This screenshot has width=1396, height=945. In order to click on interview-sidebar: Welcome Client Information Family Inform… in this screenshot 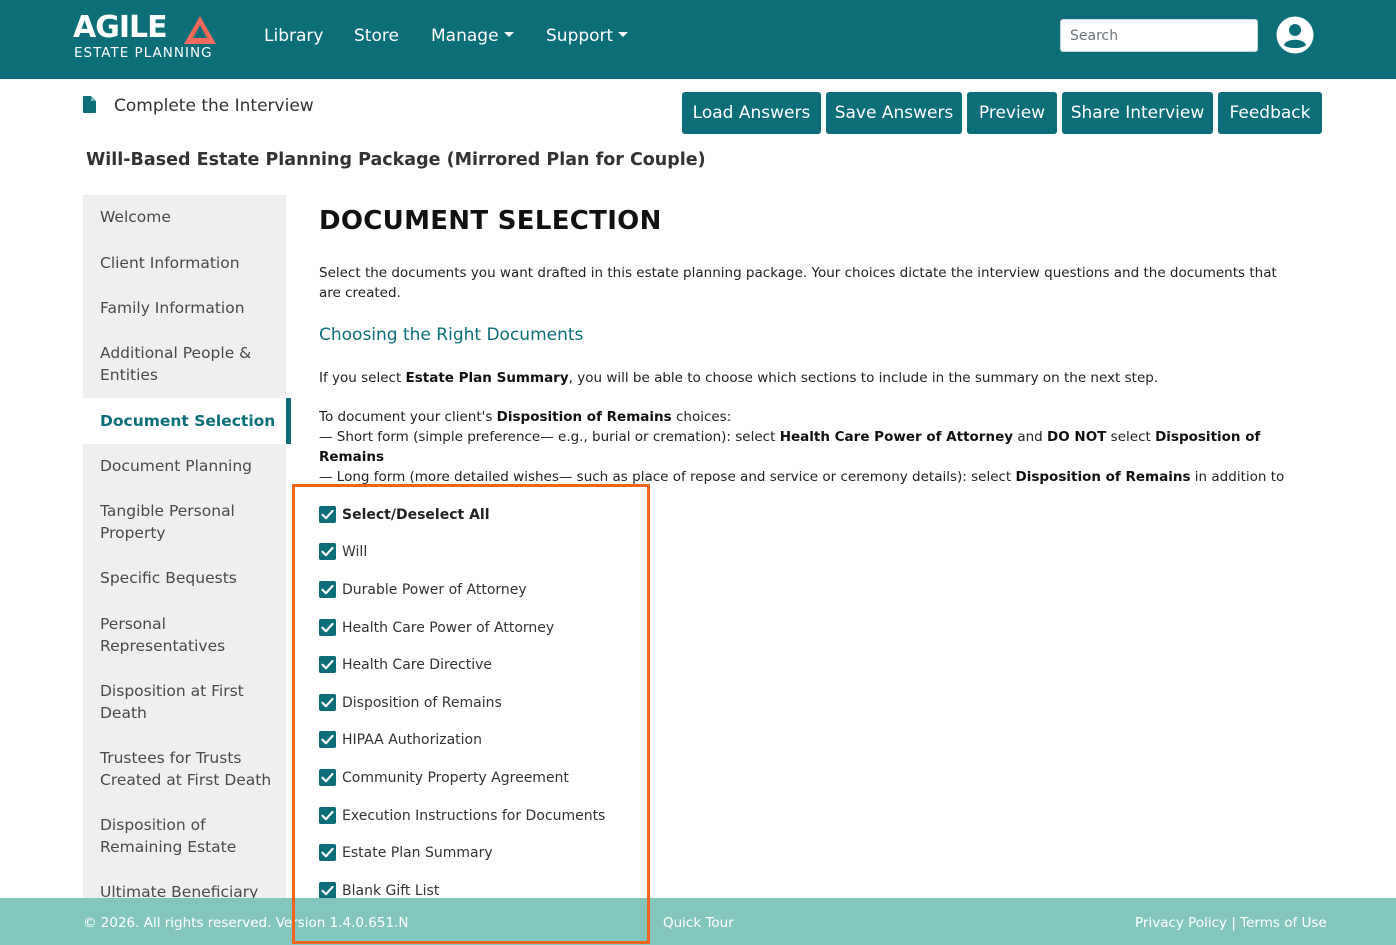, I will do `click(184, 546)`.